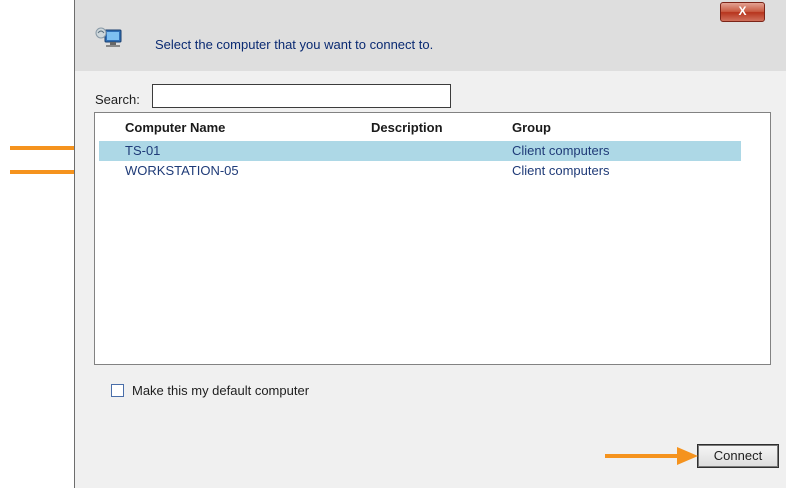 This screenshot has height=488, width=786. I want to click on search-input, so click(301, 96).